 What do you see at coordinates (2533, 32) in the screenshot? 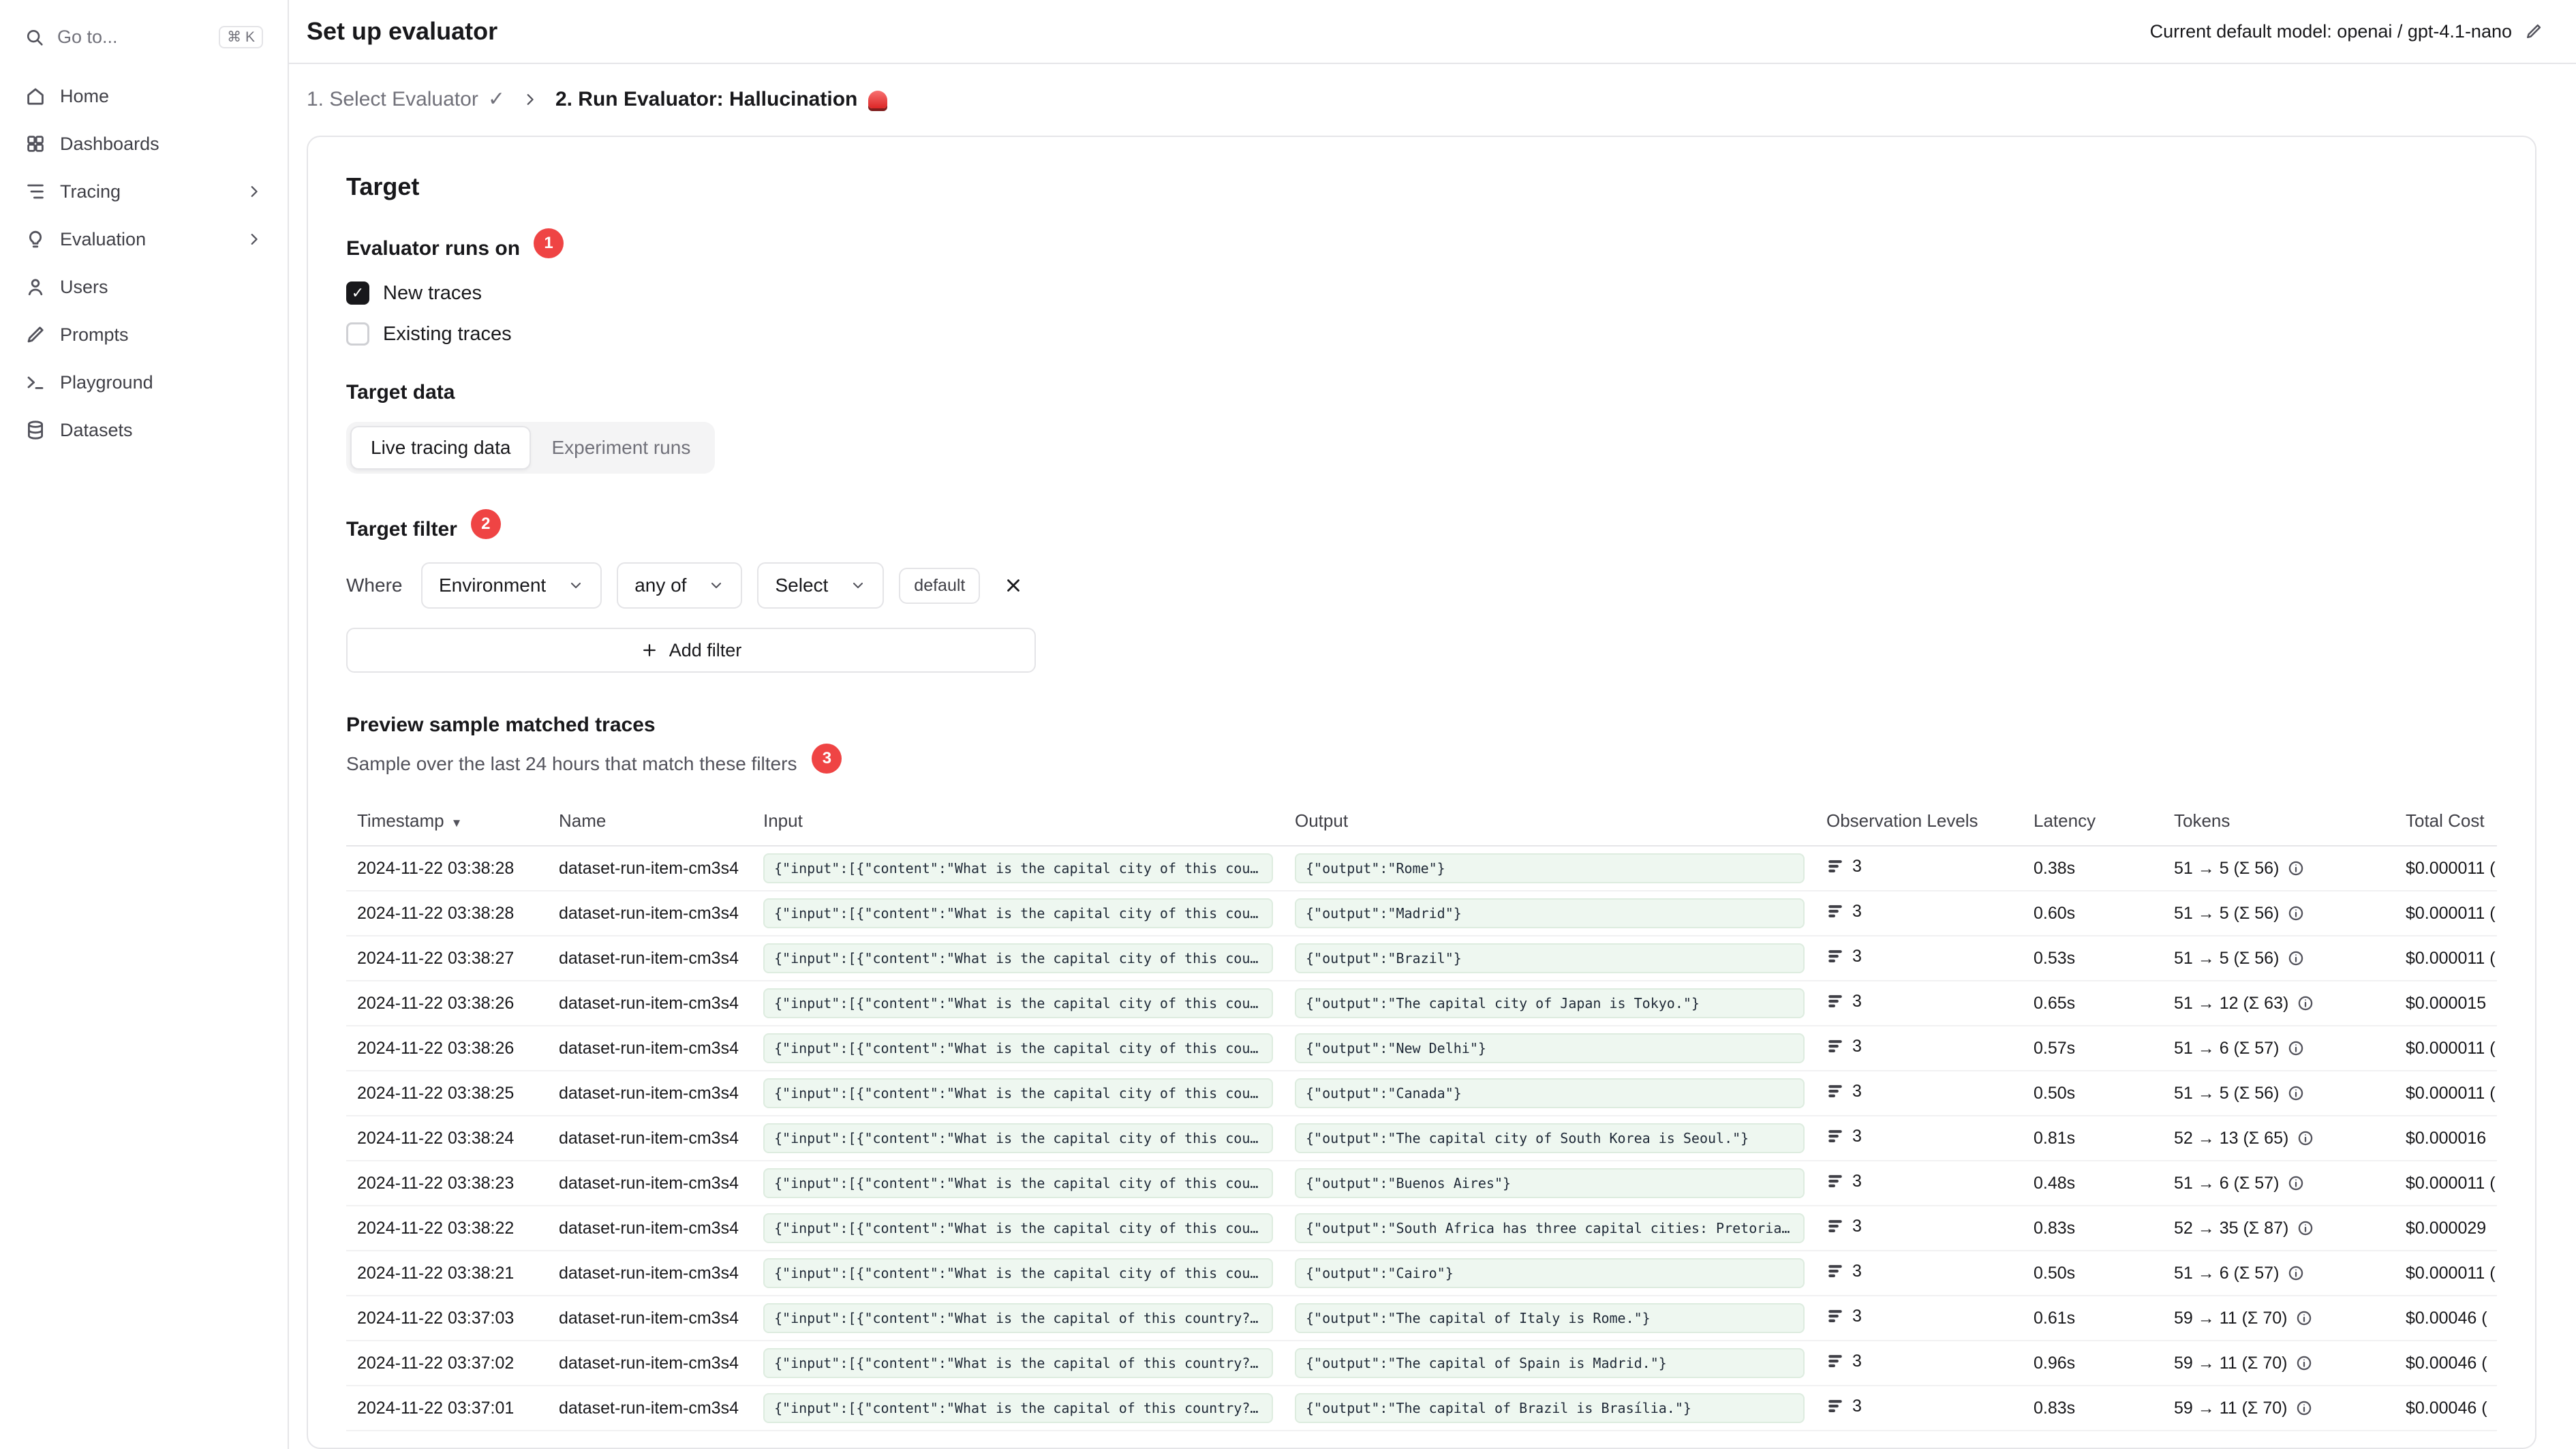
I see `edit-model-icon` at bounding box center [2533, 32].